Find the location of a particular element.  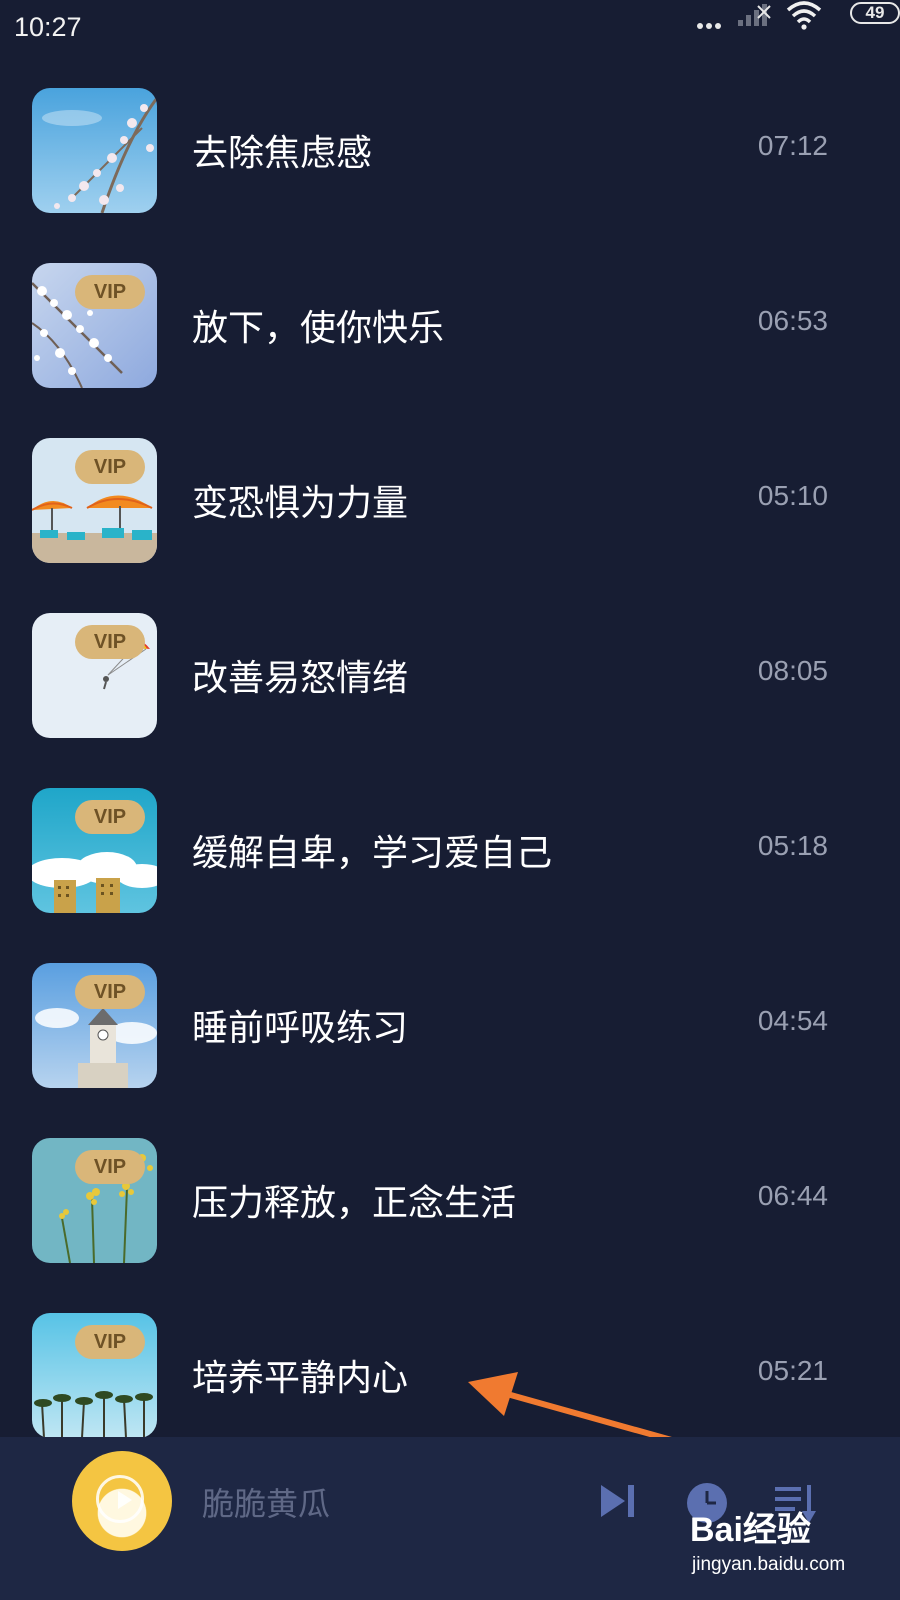

track-duration: 05:10 is located at coordinates (792, 495).